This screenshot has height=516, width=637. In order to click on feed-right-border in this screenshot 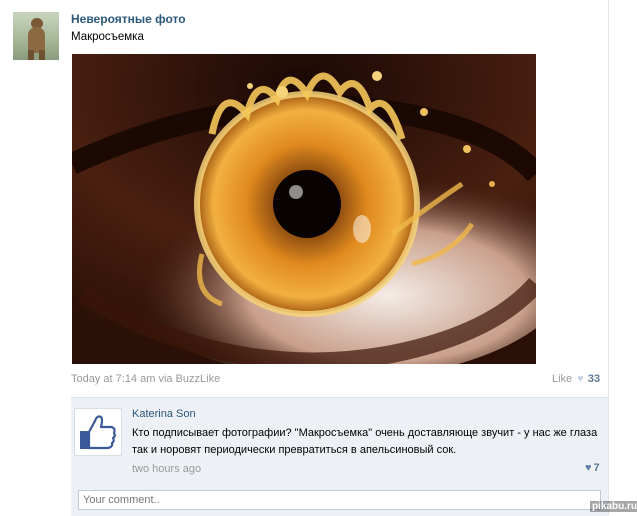, I will do `click(608, 257)`.